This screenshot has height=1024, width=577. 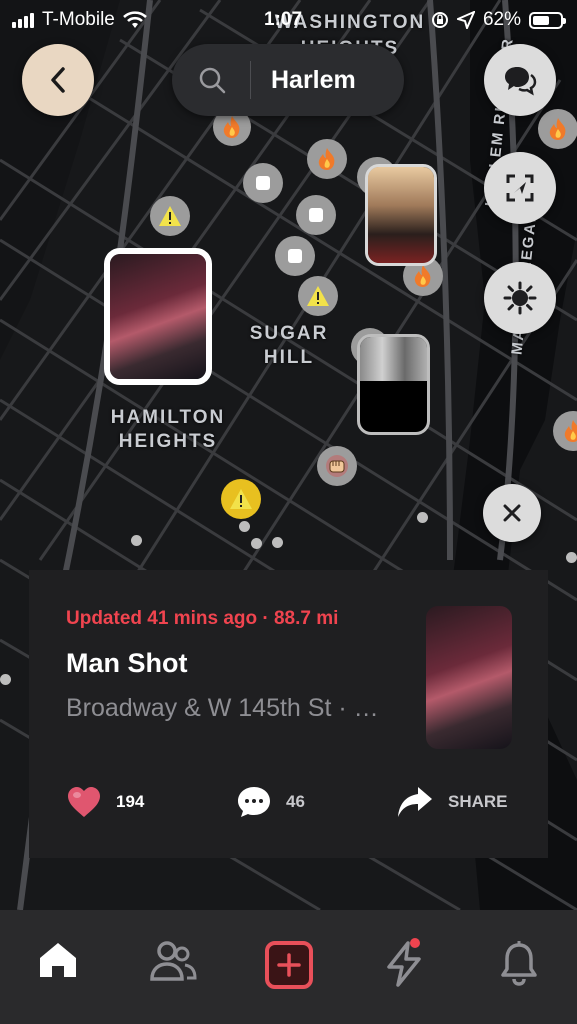 I want to click on incident-thumbnail-selected, so click(x=158, y=316).